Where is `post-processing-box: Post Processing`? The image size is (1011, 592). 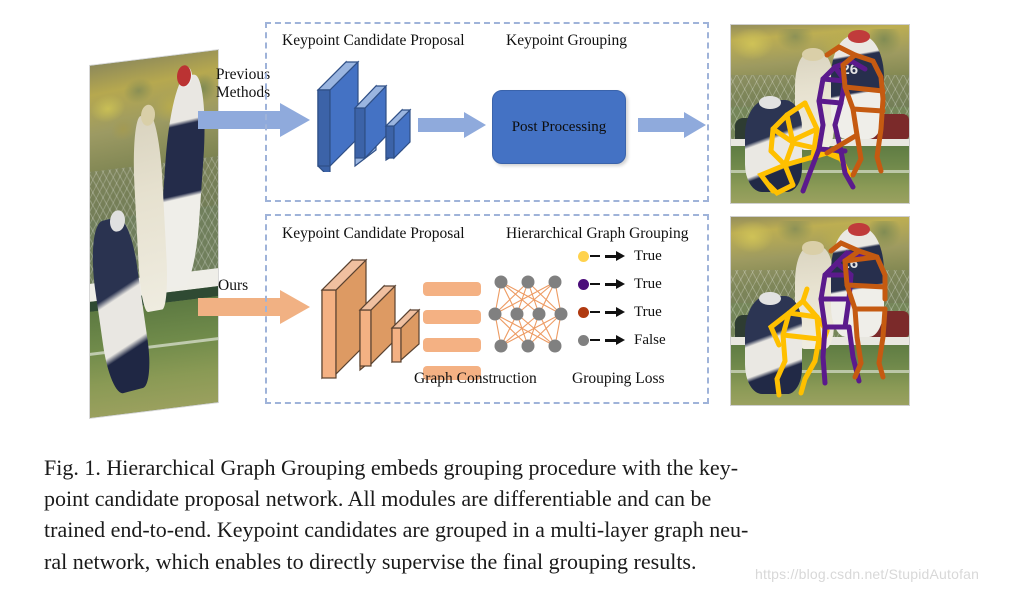 post-processing-box: Post Processing is located at coordinates (559, 127).